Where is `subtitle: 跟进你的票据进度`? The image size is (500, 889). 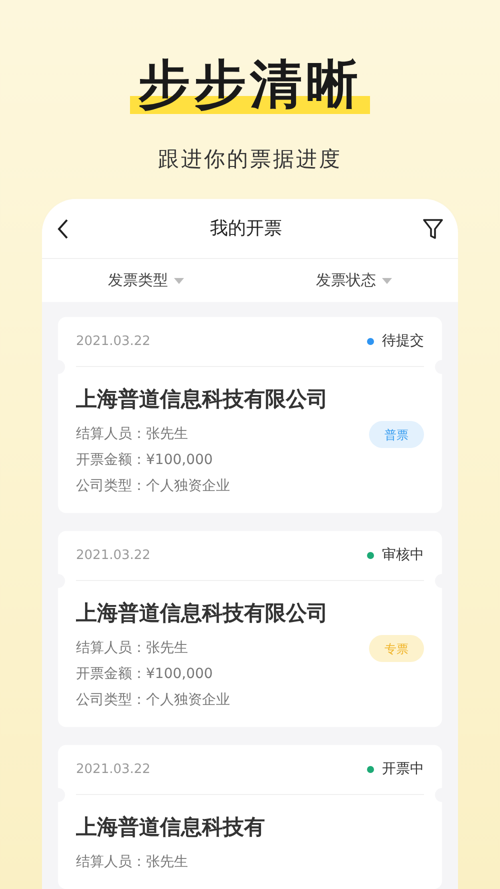
subtitle: 跟进你的票据进度 is located at coordinates (250, 159).